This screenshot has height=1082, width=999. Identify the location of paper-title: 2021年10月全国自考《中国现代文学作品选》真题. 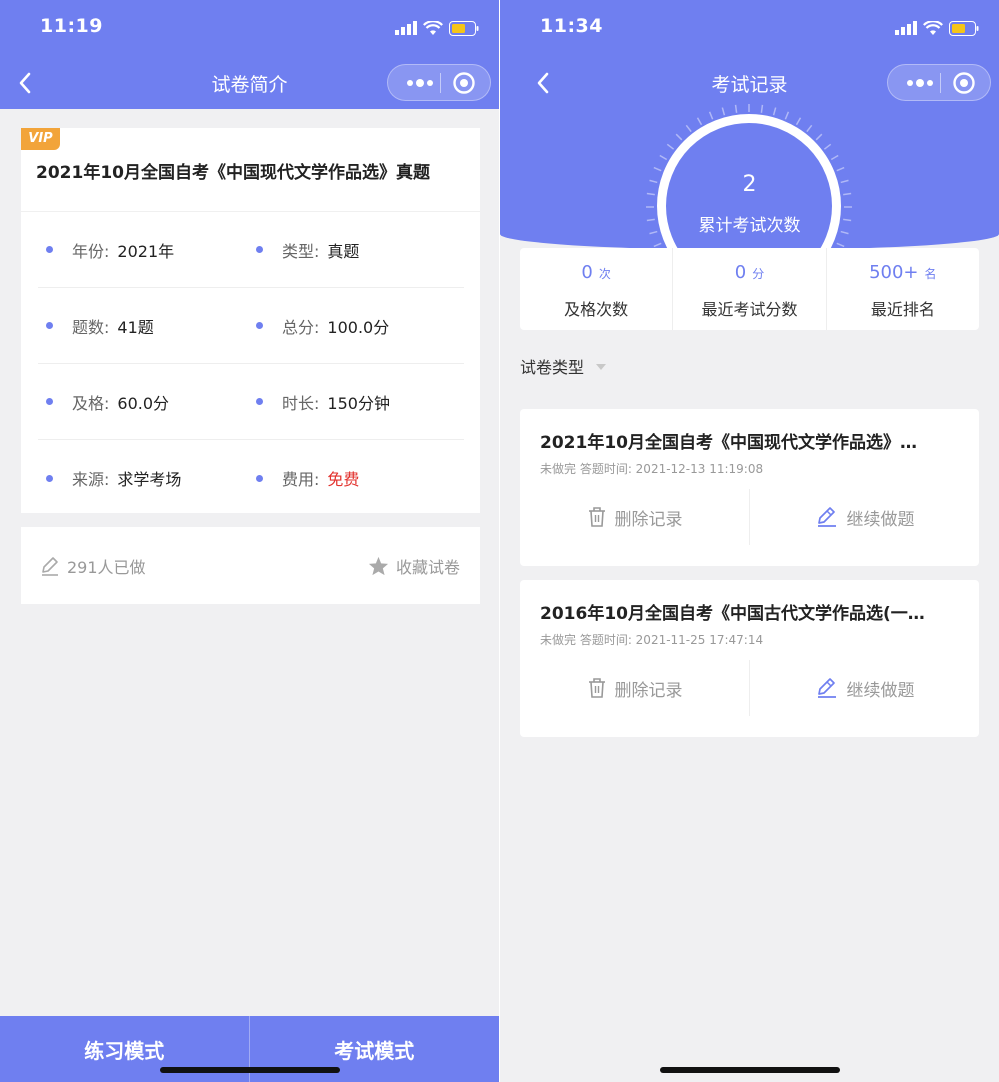
(233, 173).